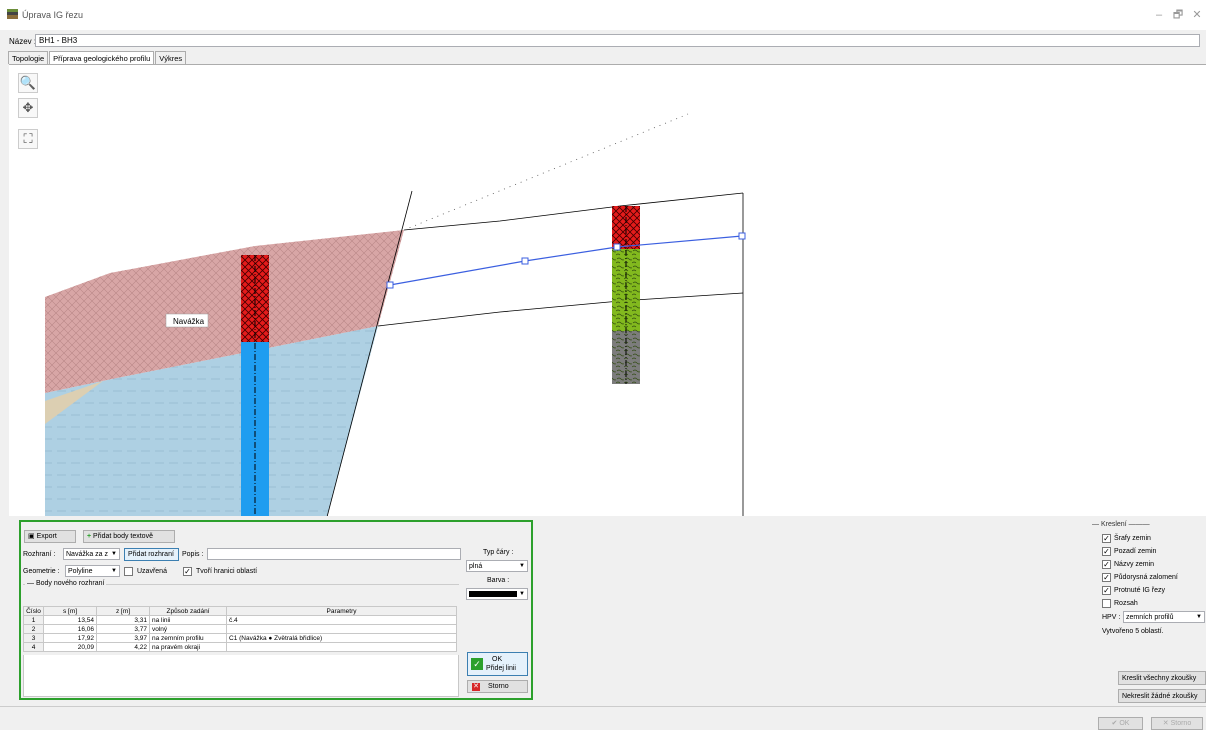 The image size is (1206, 730). I want to click on plan-breaks-label: Půdorysná zalomení, so click(1146, 577).